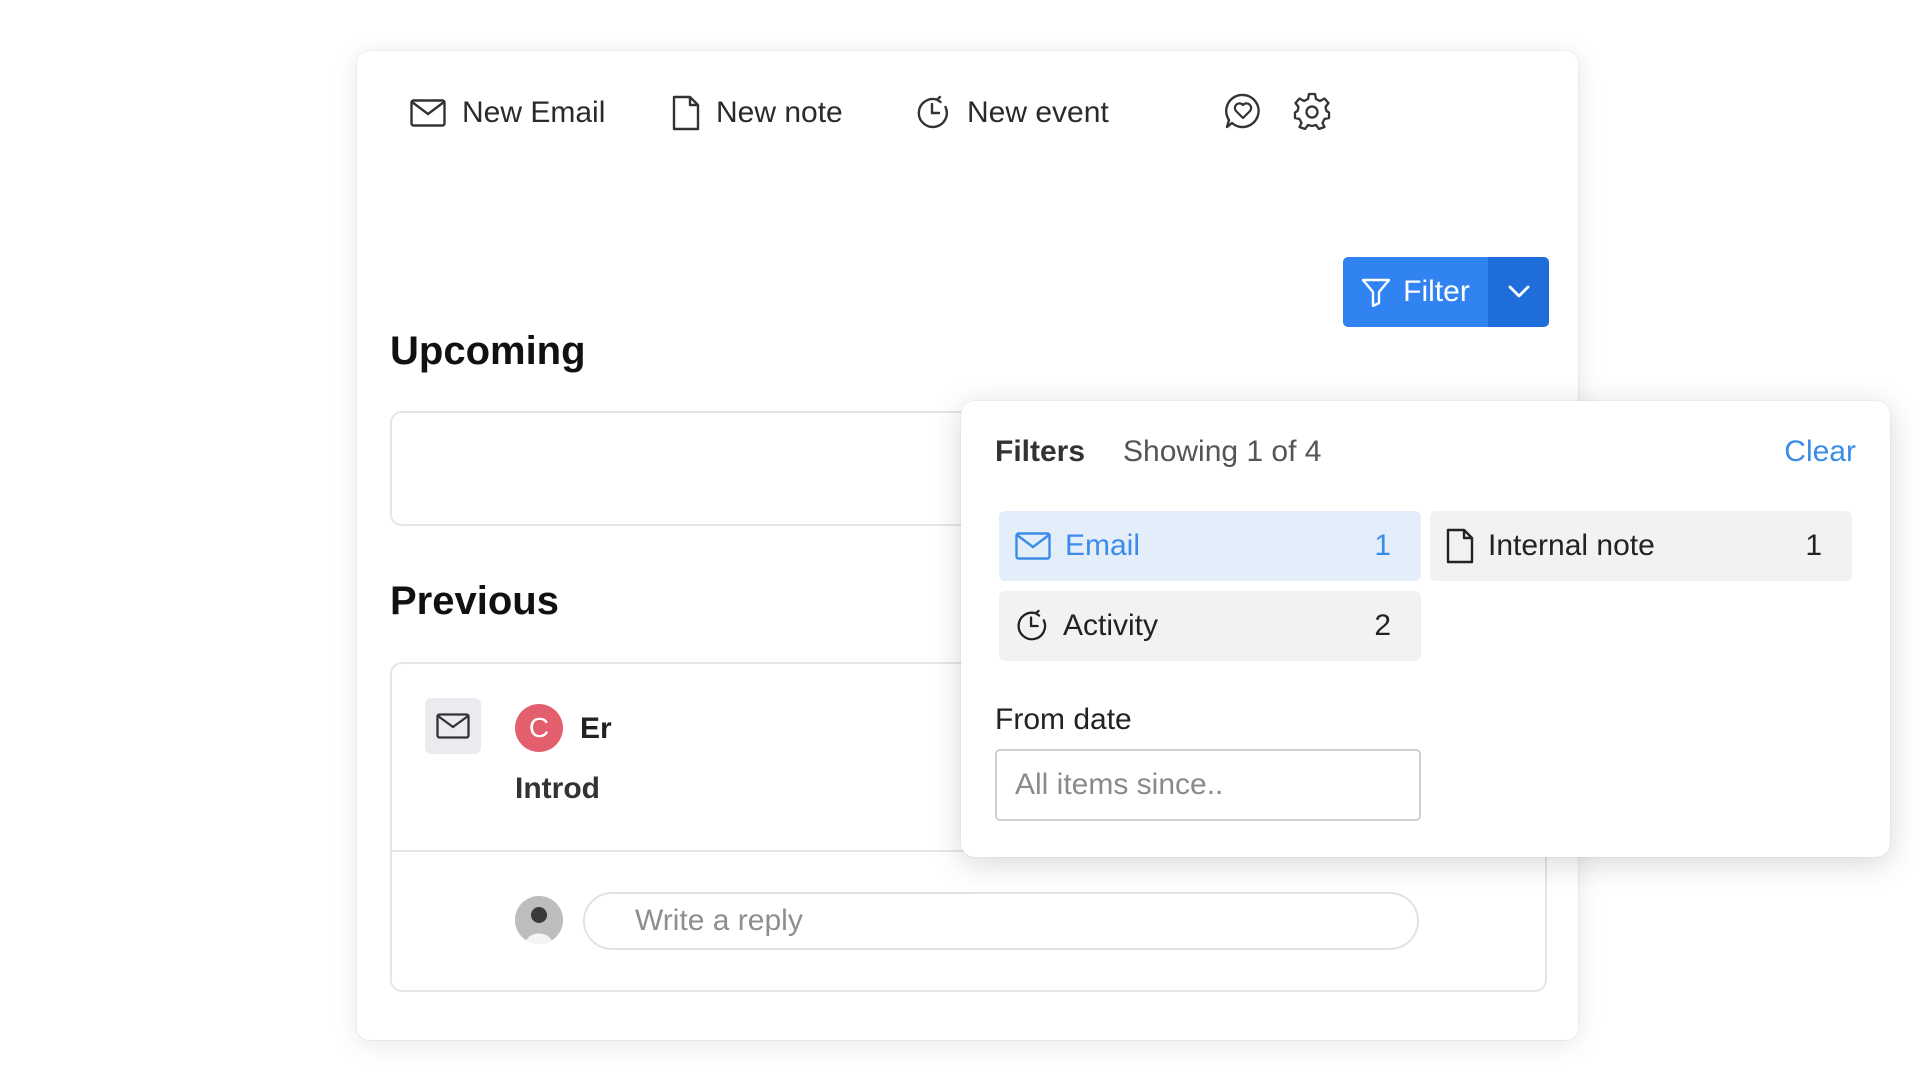 This screenshot has width=1920, height=1080. I want to click on filter-option-internal-note: Internal note 1, so click(1641, 546).